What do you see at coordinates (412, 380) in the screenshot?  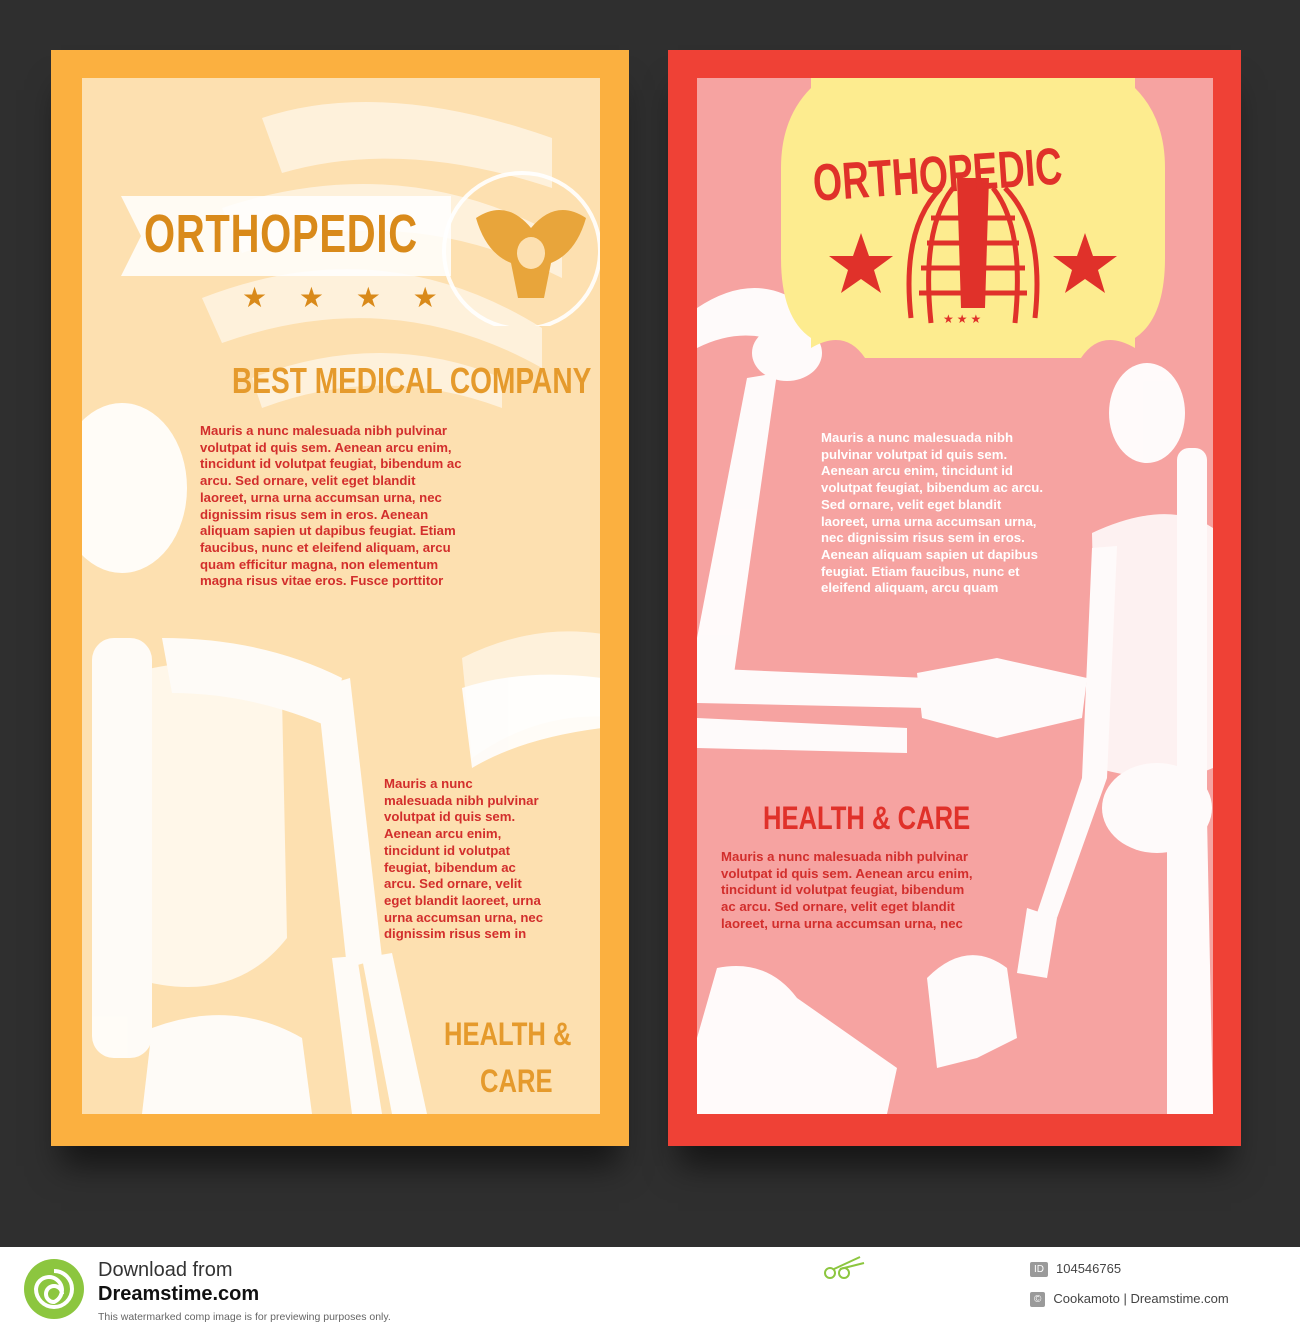 I see `left-subtitle: BEST MEDICAL COMPANY` at bounding box center [412, 380].